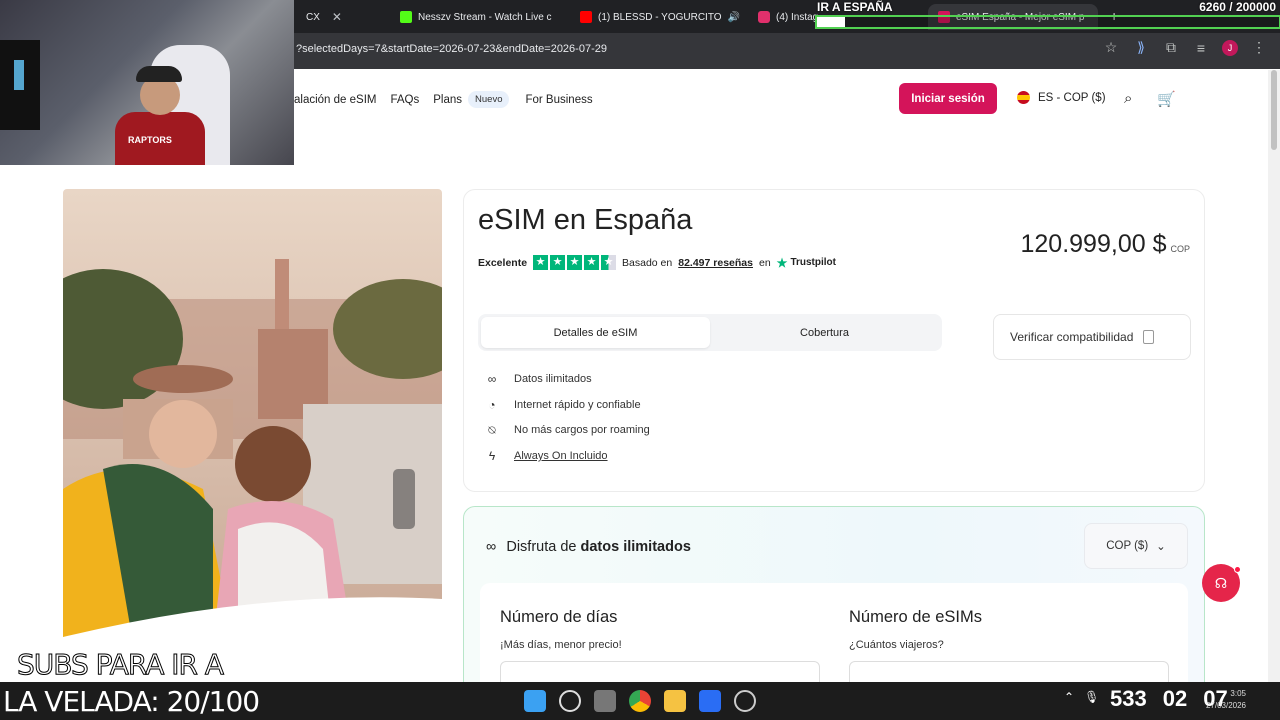 The height and width of the screenshot is (720, 1280). What do you see at coordinates (1274, 110) in the screenshot?
I see `scroll-thumb` at bounding box center [1274, 110].